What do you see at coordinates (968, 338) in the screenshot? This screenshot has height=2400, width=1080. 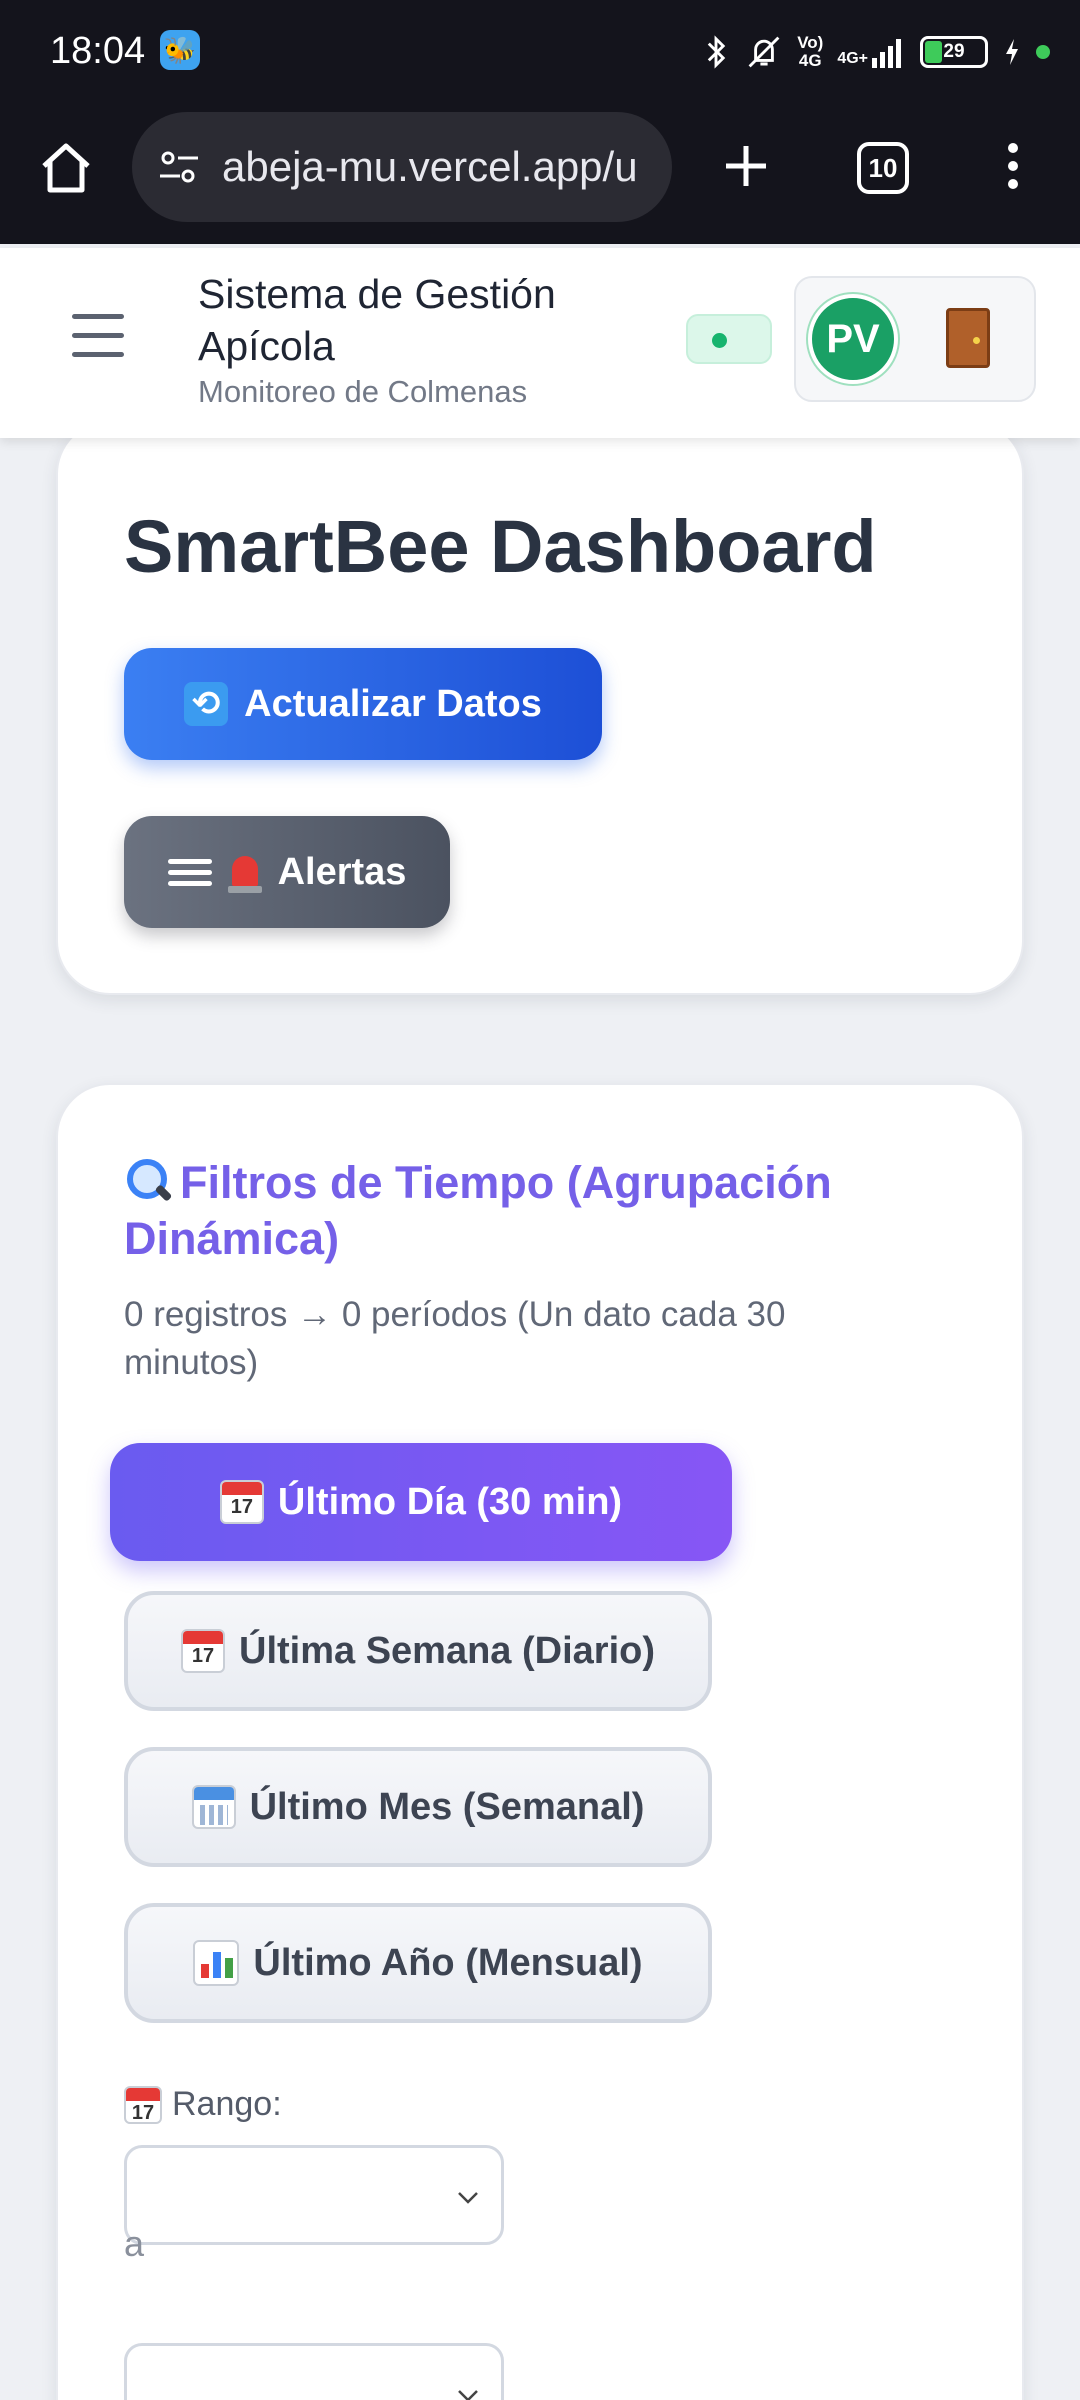 I see `logout-door-icon` at bounding box center [968, 338].